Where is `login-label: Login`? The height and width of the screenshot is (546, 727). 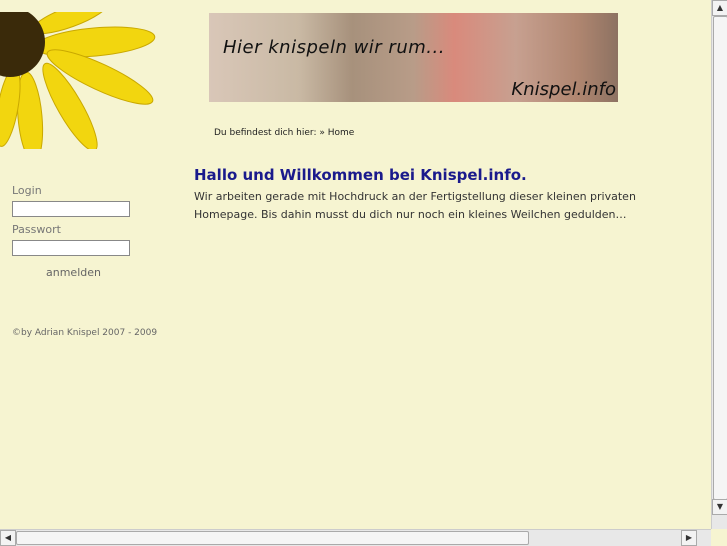
login-label: Login is located at coordinates (27, 190).